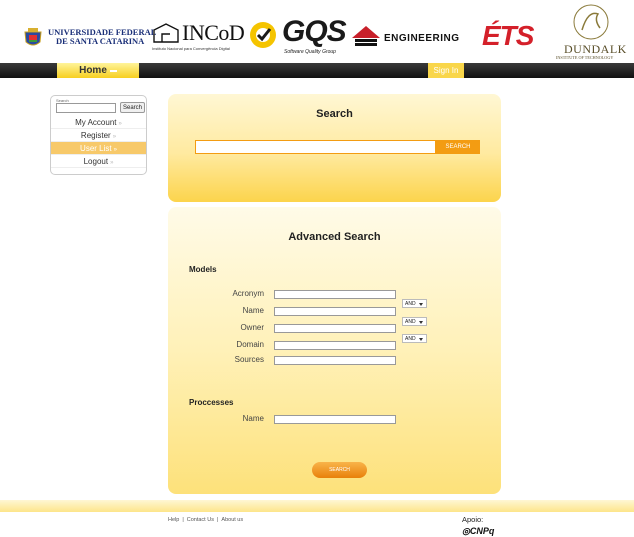  I want to click on acronym-input, so click(335, 294).